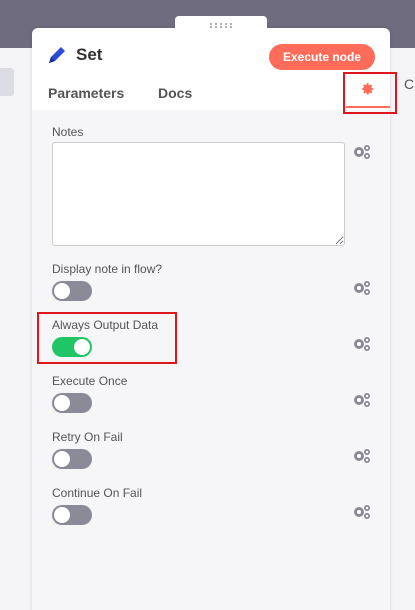  What do you see at coordinates (72, 459) in the screenshot?
I see `retry-on-fail-toggle` at bounding box center [72, 459].